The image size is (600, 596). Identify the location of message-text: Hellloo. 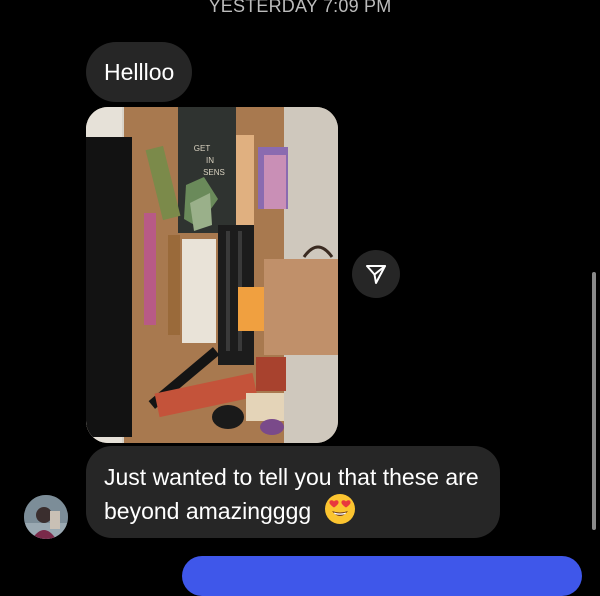
(139, 72).